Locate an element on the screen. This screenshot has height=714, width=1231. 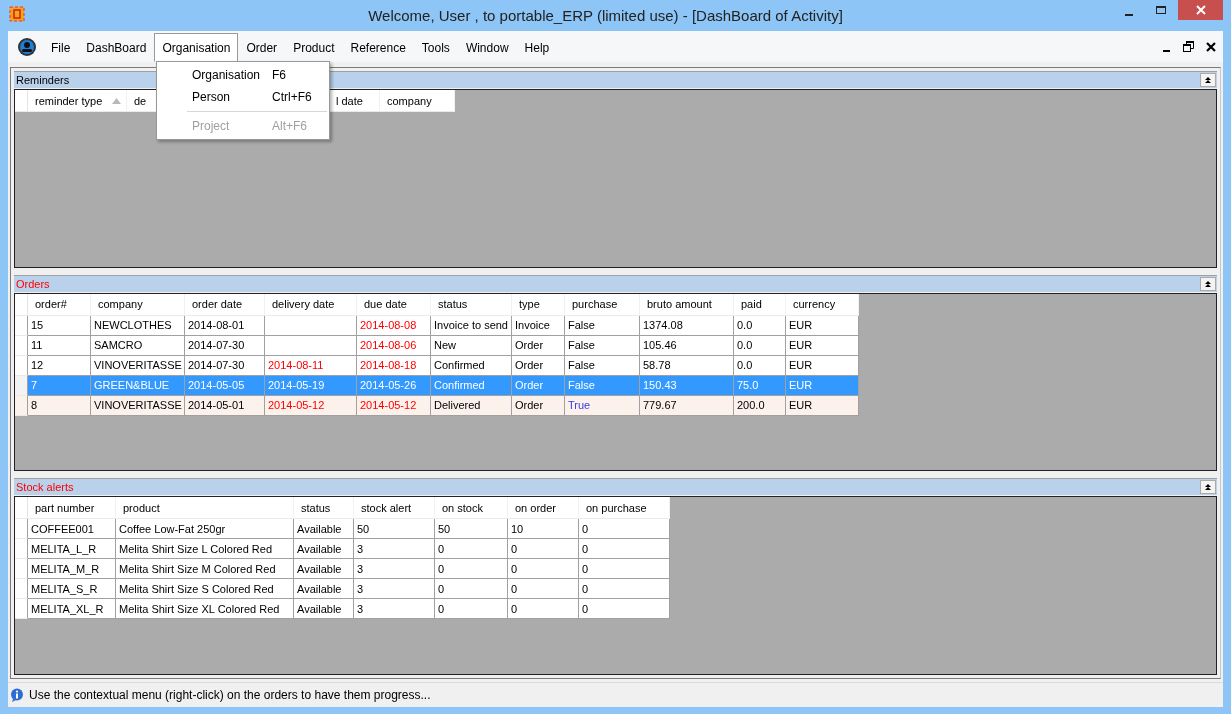
table-cell: 2014-05-26 is located at coordinates (394, 385).